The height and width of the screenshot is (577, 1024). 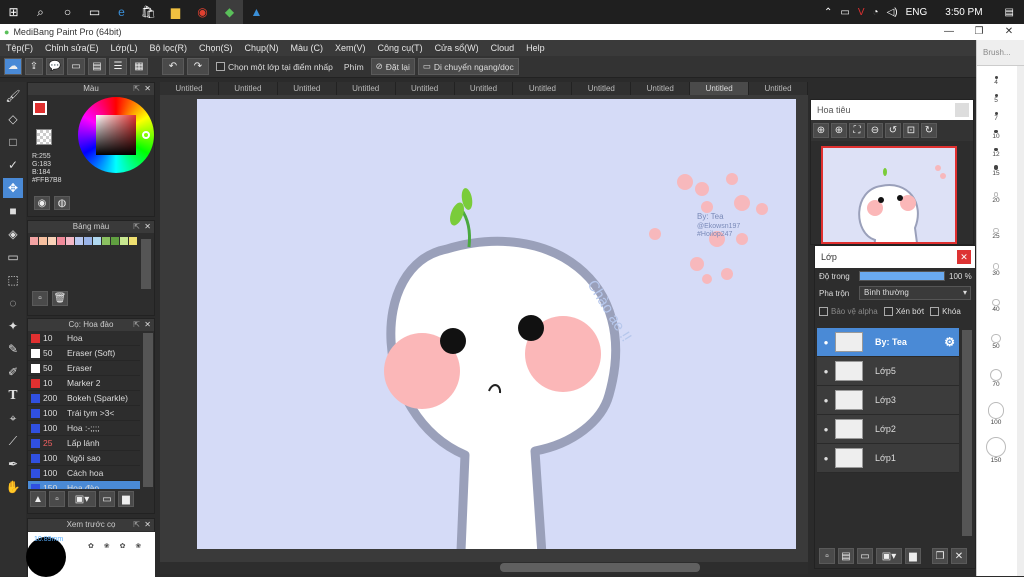 I want to click on actual-size-icon: ⊡, so click(x=911, y=130).